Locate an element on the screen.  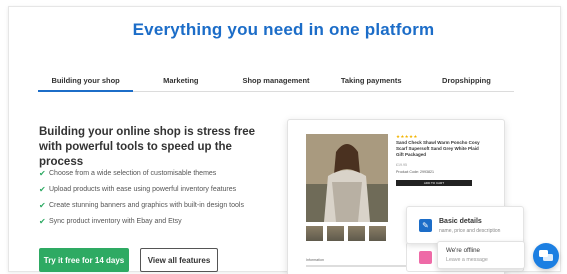
chat-icon is located at coordinates (546, 255).